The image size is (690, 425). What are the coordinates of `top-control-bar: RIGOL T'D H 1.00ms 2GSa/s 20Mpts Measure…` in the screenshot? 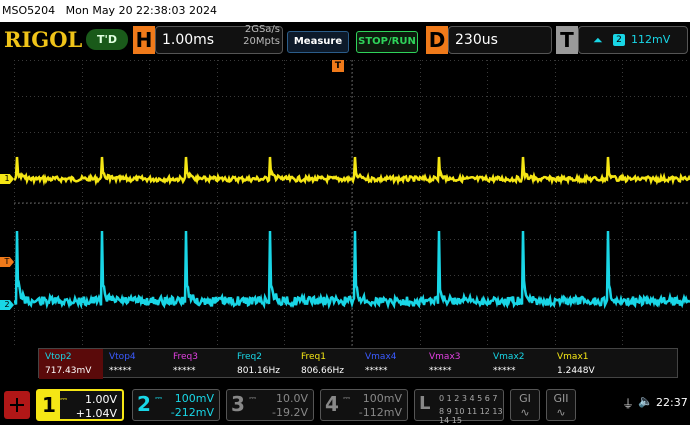 It's located at (345, 40).